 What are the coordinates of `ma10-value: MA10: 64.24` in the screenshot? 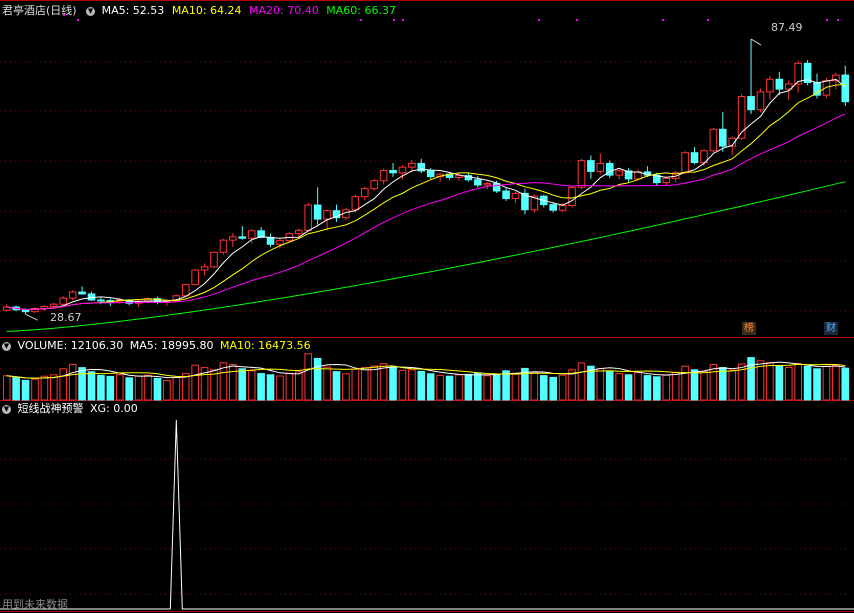 It's located at (206, 10).